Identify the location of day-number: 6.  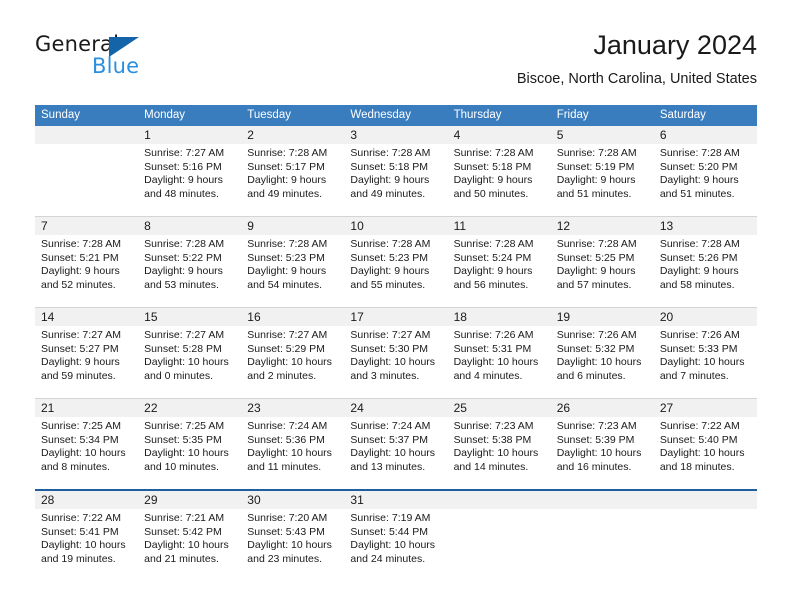
(663, 135).